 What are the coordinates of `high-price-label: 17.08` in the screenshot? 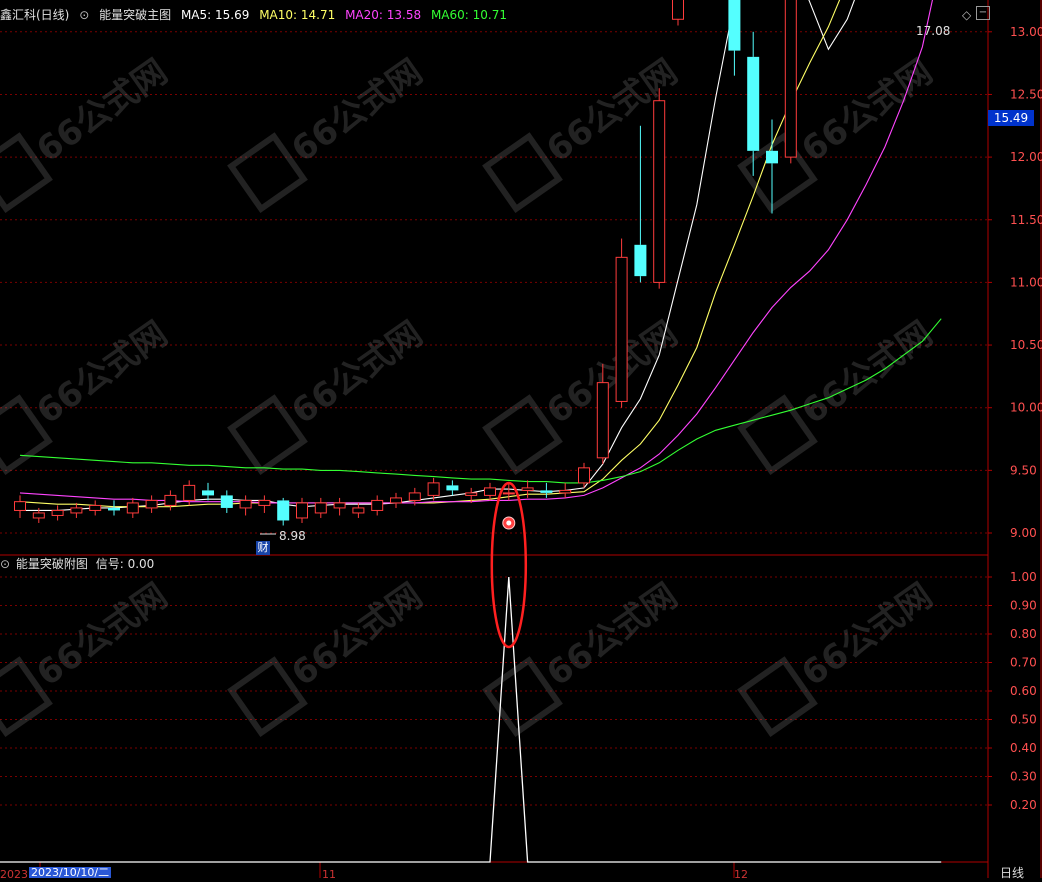 It's located at (933, 31).